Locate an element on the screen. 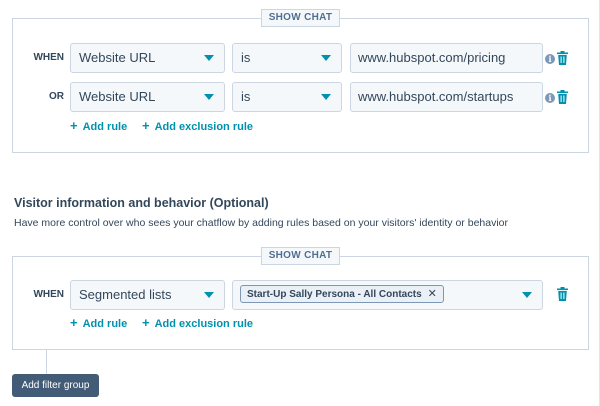 The height and width of the screenshot is (406, 600). property-select: Segmented lists is located at coordinates (147, 295).